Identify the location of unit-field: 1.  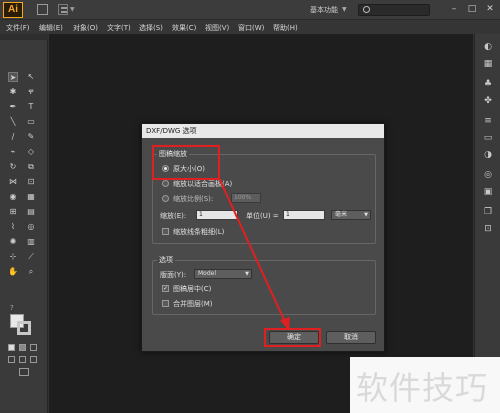
(304, 215).